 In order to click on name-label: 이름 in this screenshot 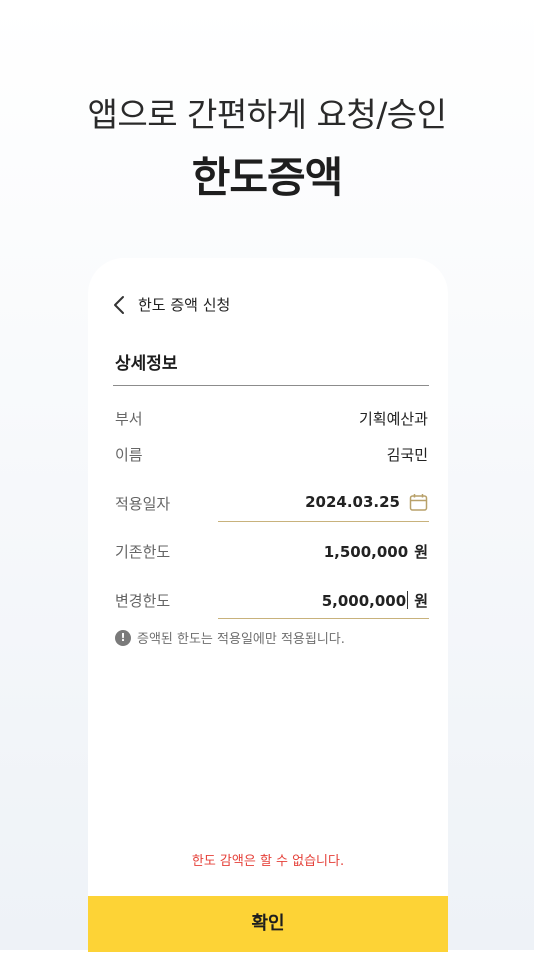, I will do `click(129, 455)`.